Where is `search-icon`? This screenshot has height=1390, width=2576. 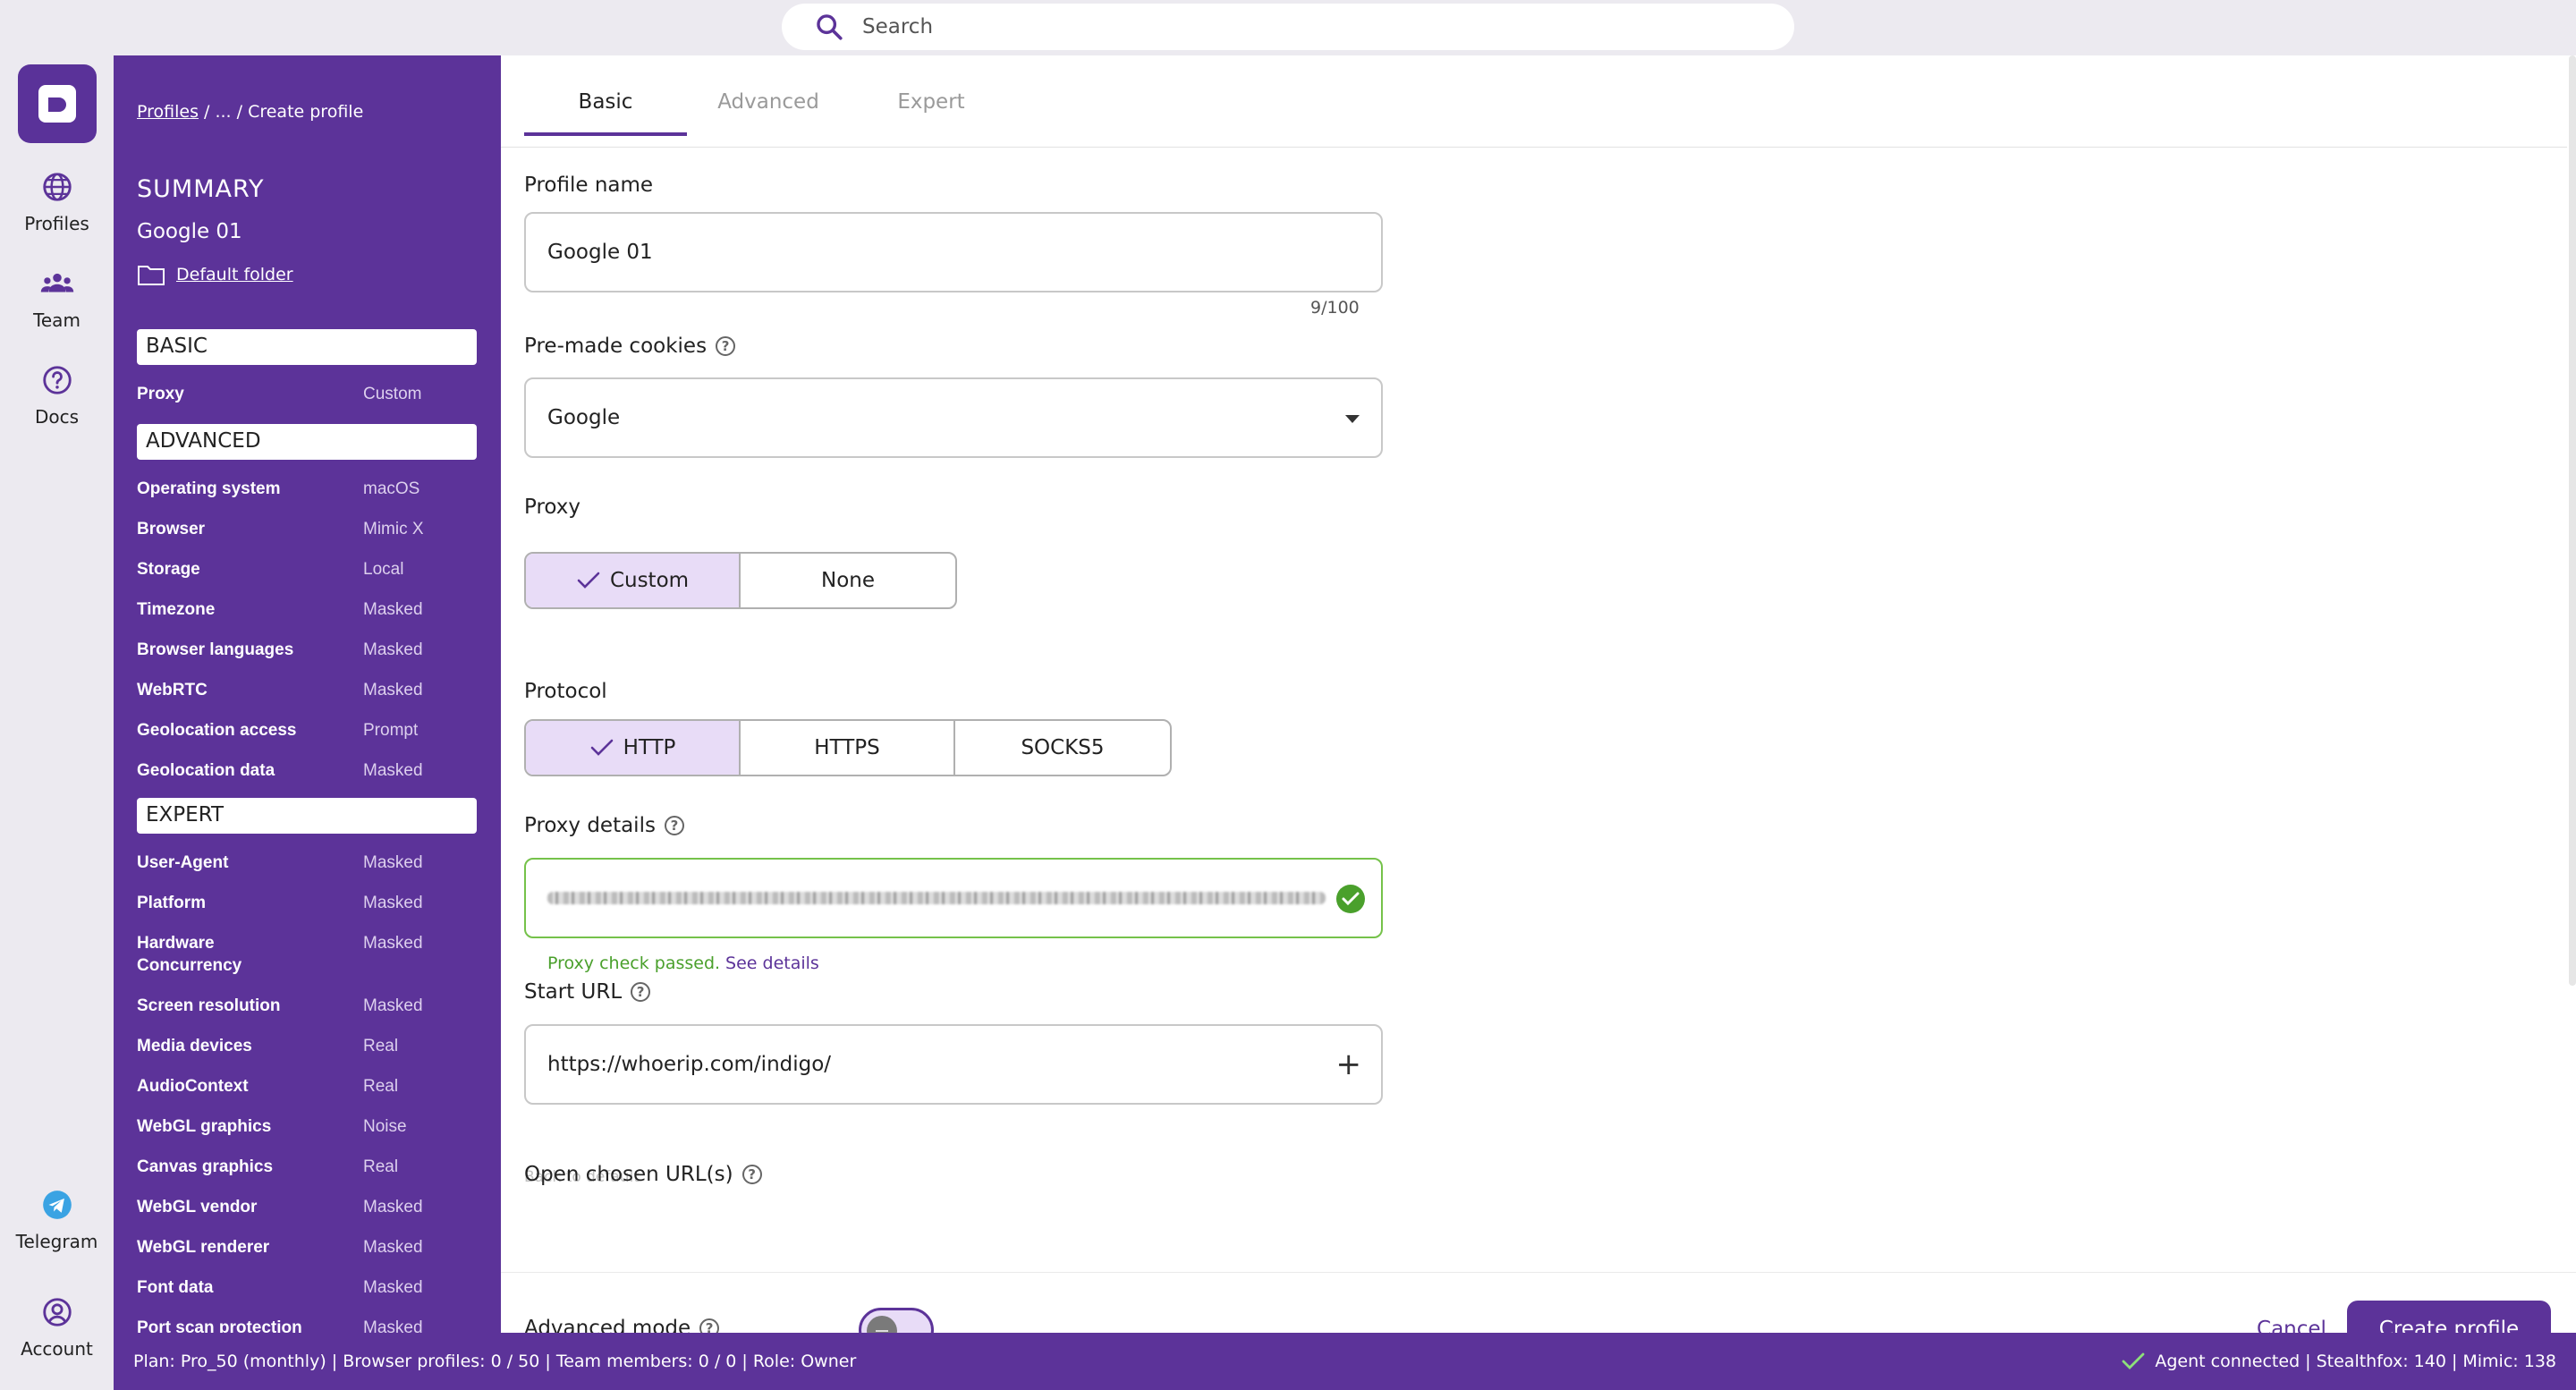 search-icon is located at coordinates (830, 27).